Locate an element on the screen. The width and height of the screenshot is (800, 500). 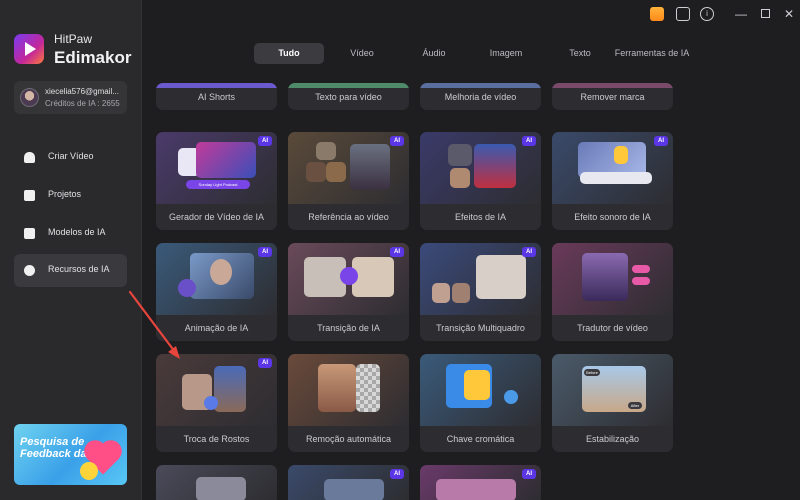
waveform-bar is located at coordinates (616, 178).